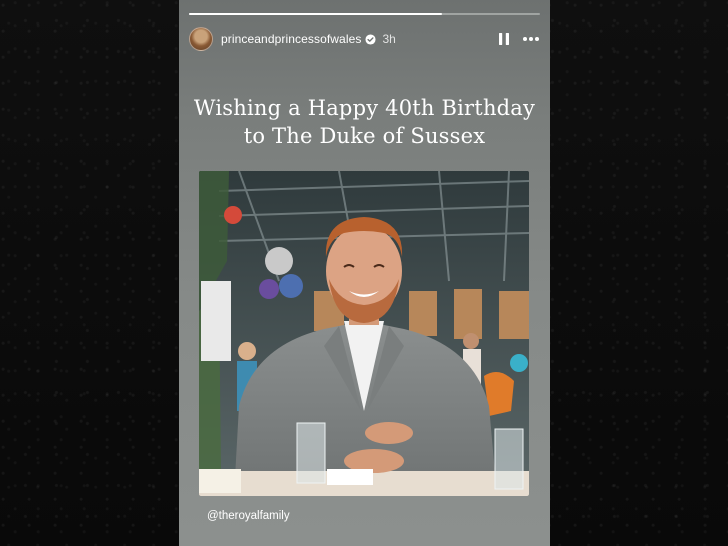  I want to click on mention-tag: @theroyalfamily, so click(248, 516).